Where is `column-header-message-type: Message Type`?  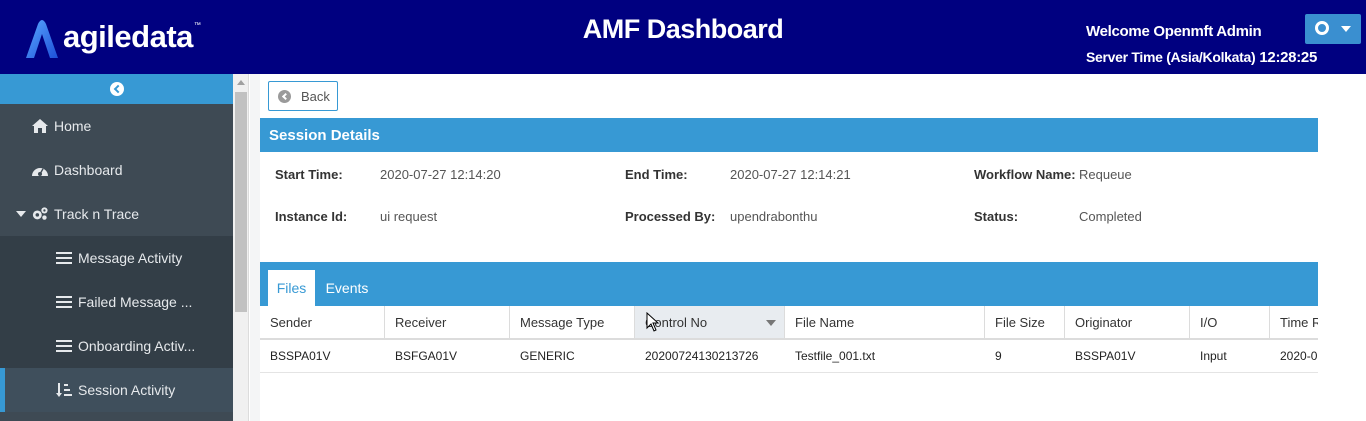 column-header-message-type: Message Type is located at coordinates (572, 322).